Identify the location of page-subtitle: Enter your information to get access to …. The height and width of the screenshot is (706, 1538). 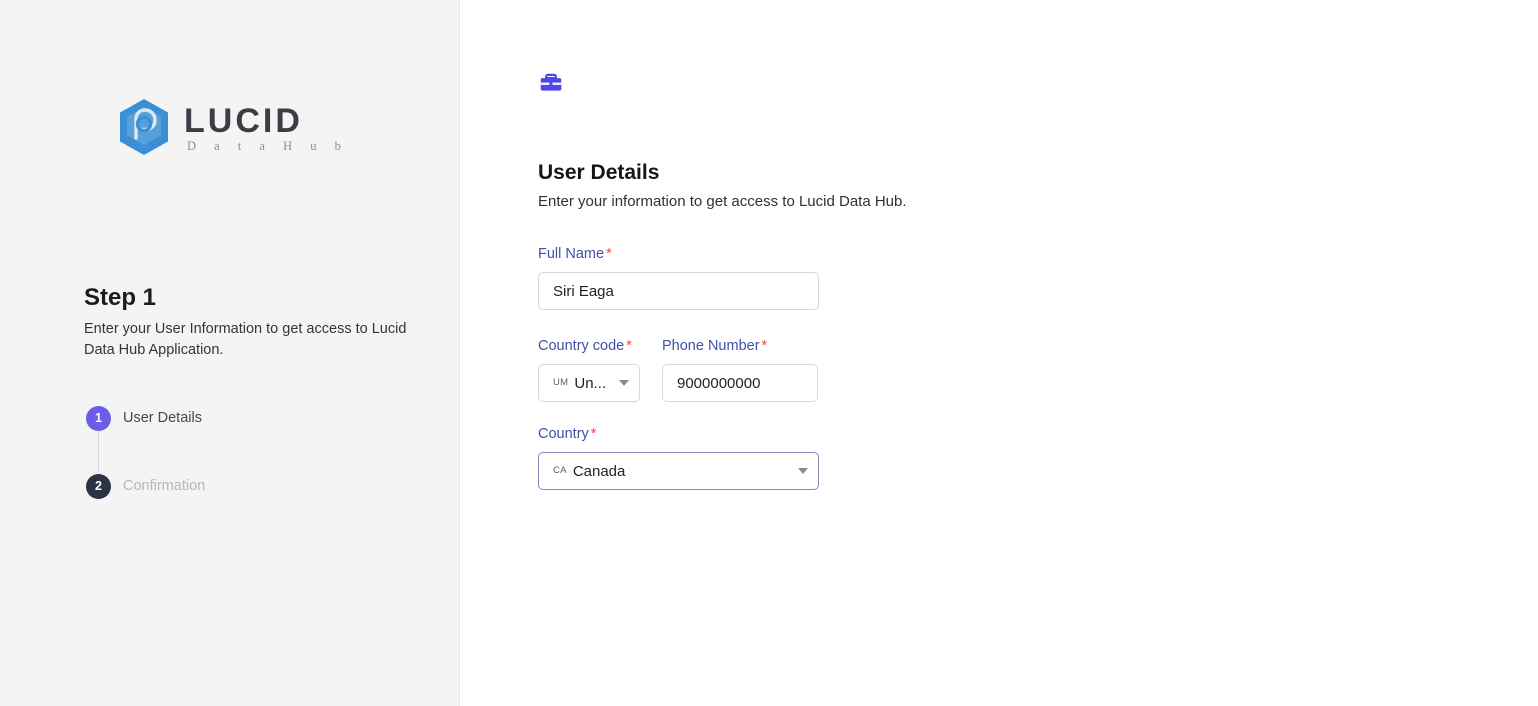
(722, 201).